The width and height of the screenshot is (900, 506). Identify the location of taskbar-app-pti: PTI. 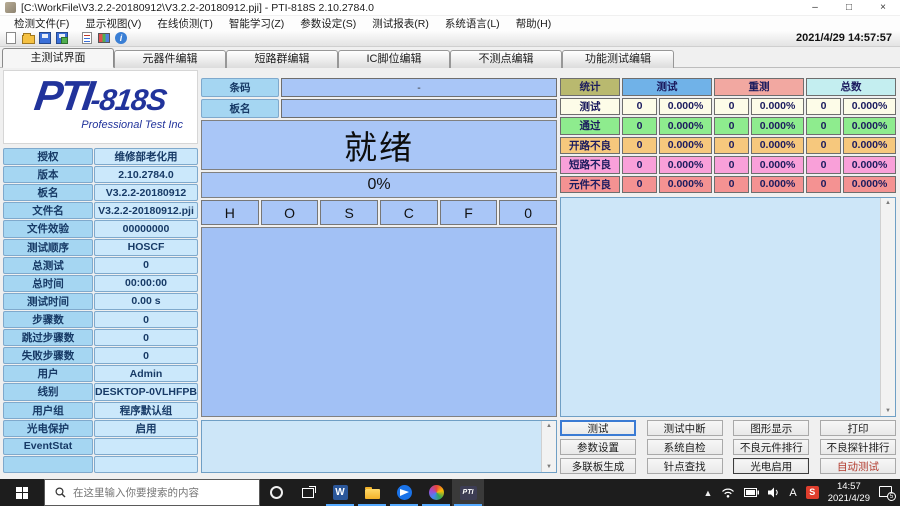
(468, 492).